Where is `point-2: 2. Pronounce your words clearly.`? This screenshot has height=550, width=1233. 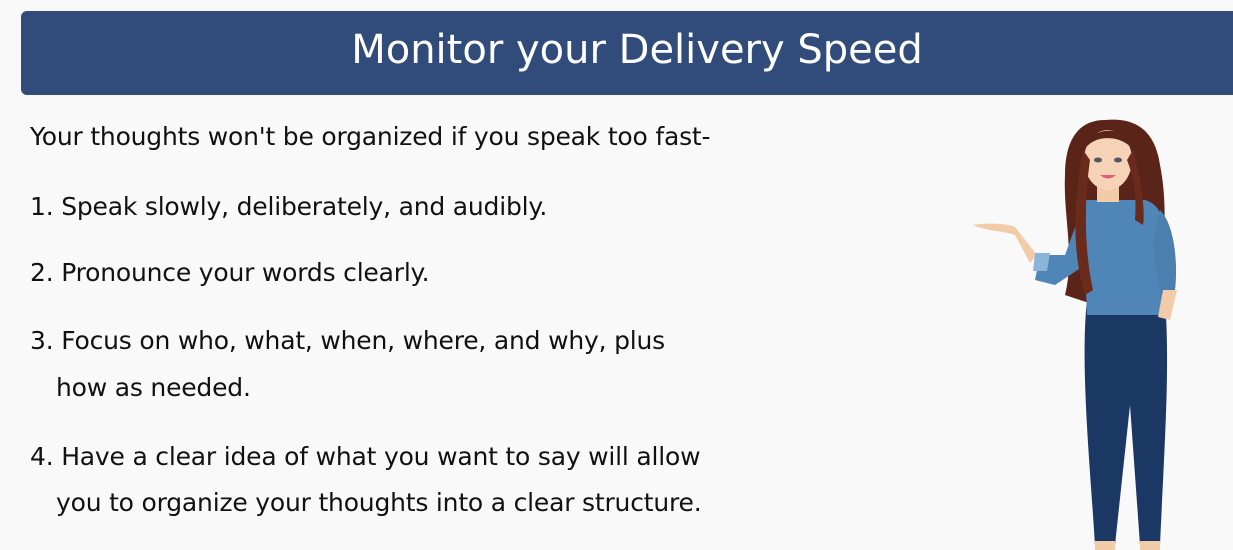 point-2: 2. Pronounce your words clearly. is located at coordinates (230, 272).